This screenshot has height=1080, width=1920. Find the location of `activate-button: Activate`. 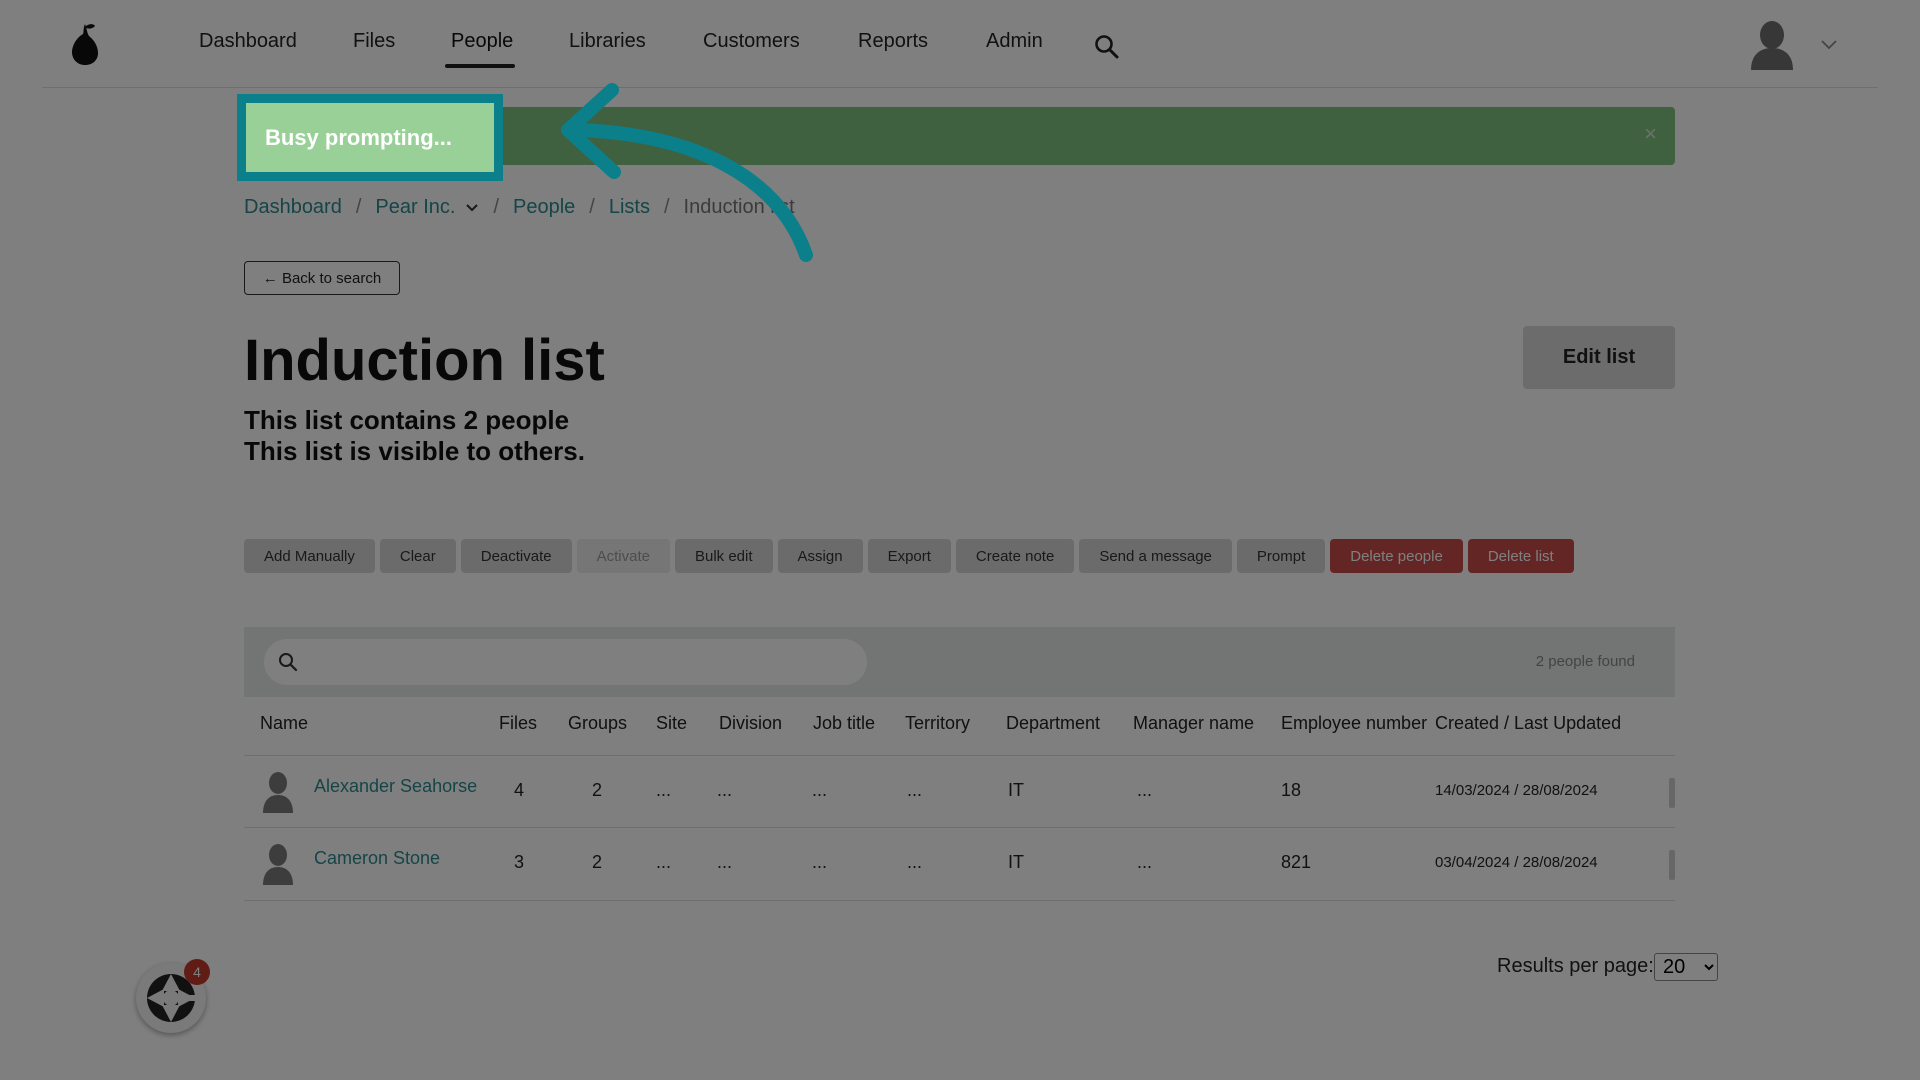

activate-button: Activate is located at coordinates (623, 556).